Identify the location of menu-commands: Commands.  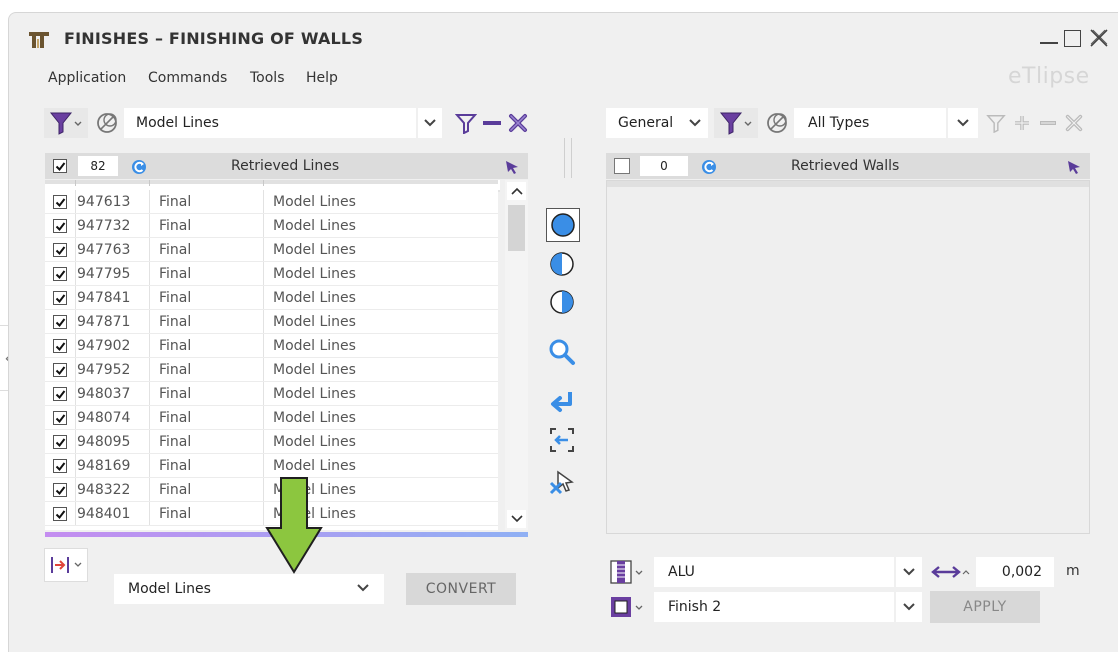
(187, 78).